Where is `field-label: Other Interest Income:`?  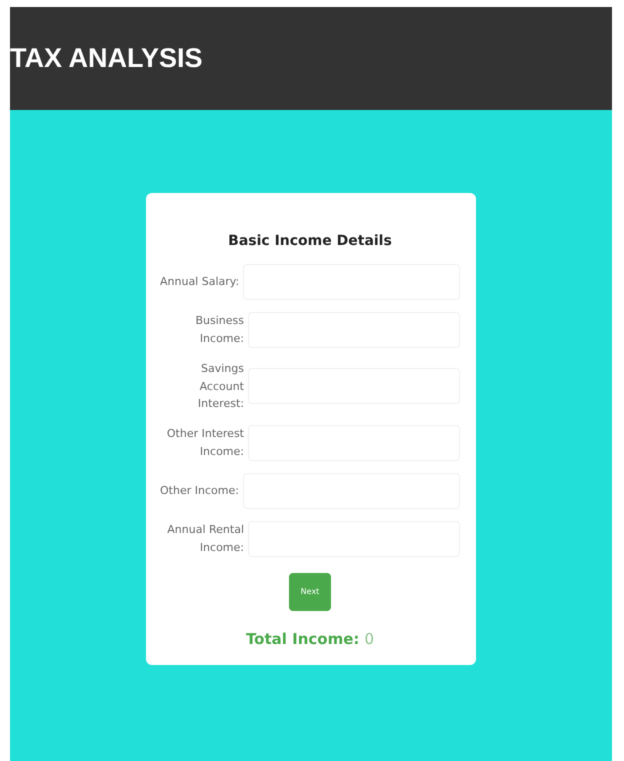 field-label: Other Interest Income: is located at coordinates (205, 443).